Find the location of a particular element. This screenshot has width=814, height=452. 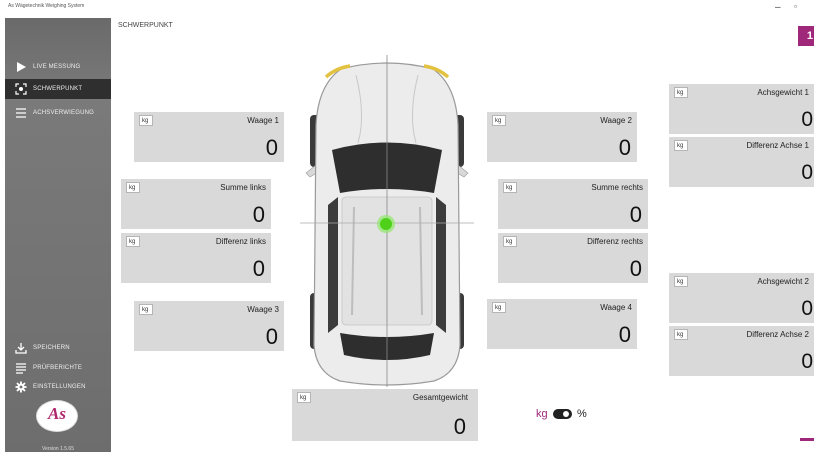

nav-label: SPEICHERN is located at coordinates (51, 348).